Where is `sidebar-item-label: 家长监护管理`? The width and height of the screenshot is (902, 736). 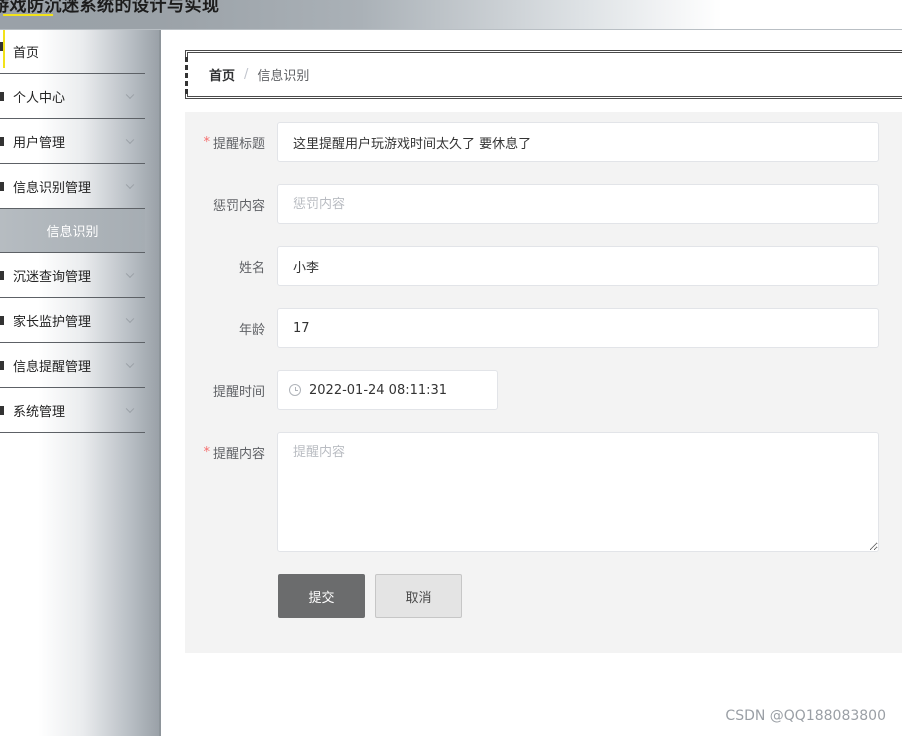
sidebar-item-label: 家长监护管理 is located at coordinates (52, 322).